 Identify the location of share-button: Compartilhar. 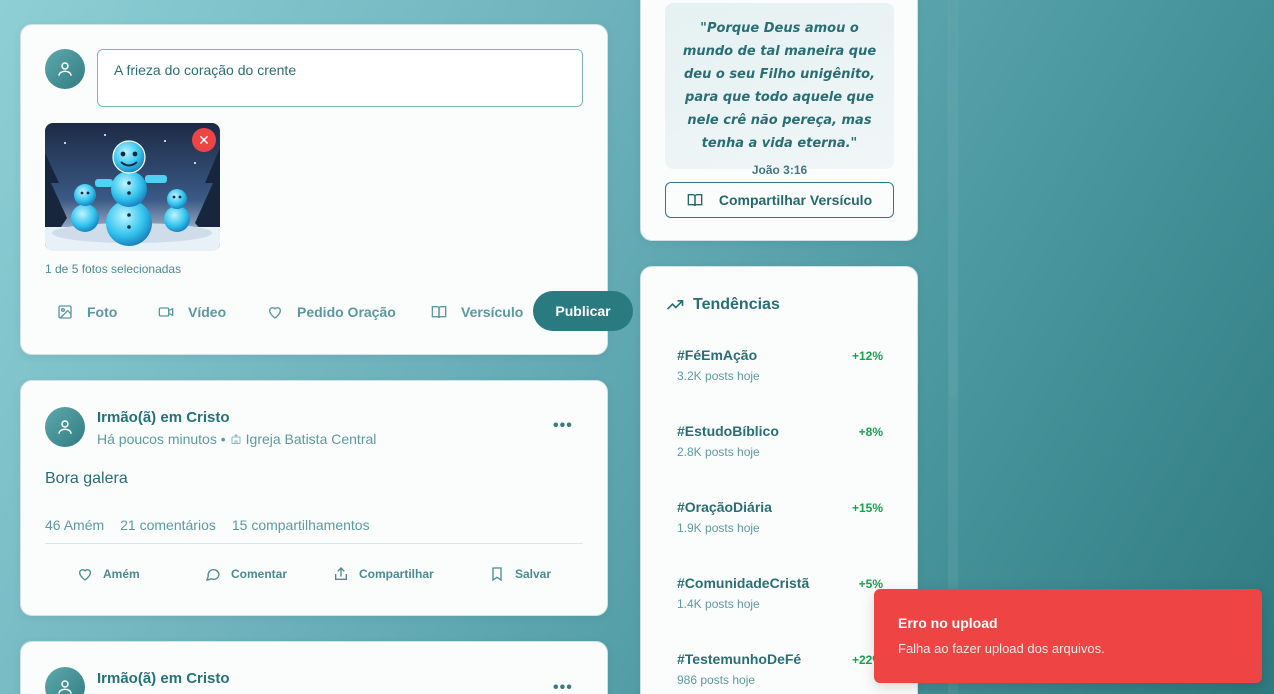
(383, 574).